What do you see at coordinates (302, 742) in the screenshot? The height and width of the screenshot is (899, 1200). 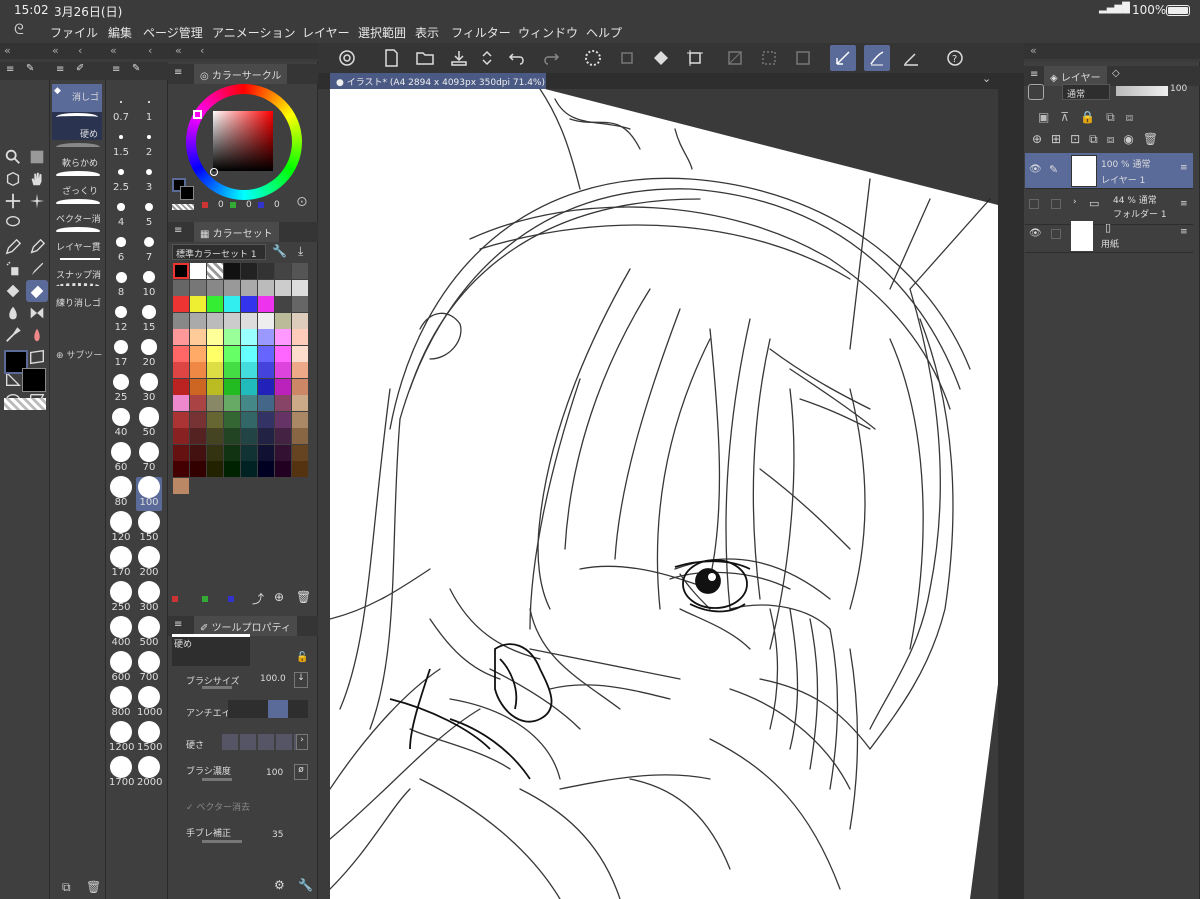 I see `chevron-right-icon: ›` at bounding box center [302, 742].